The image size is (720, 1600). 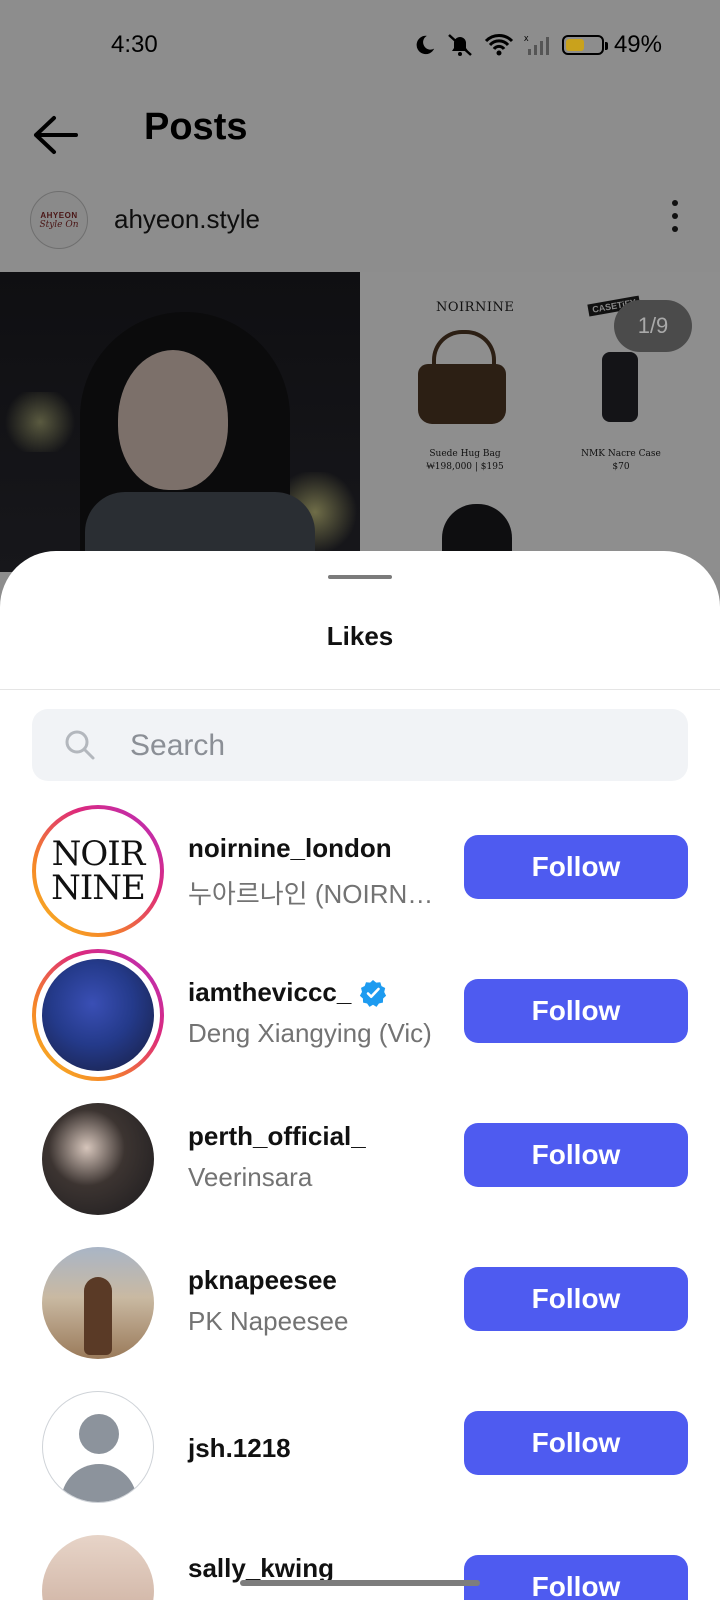 What do you see at coordinates (360, 135) in the screenshot?
I see `top-app-bar: Posts` at bounding box center [360, 135].